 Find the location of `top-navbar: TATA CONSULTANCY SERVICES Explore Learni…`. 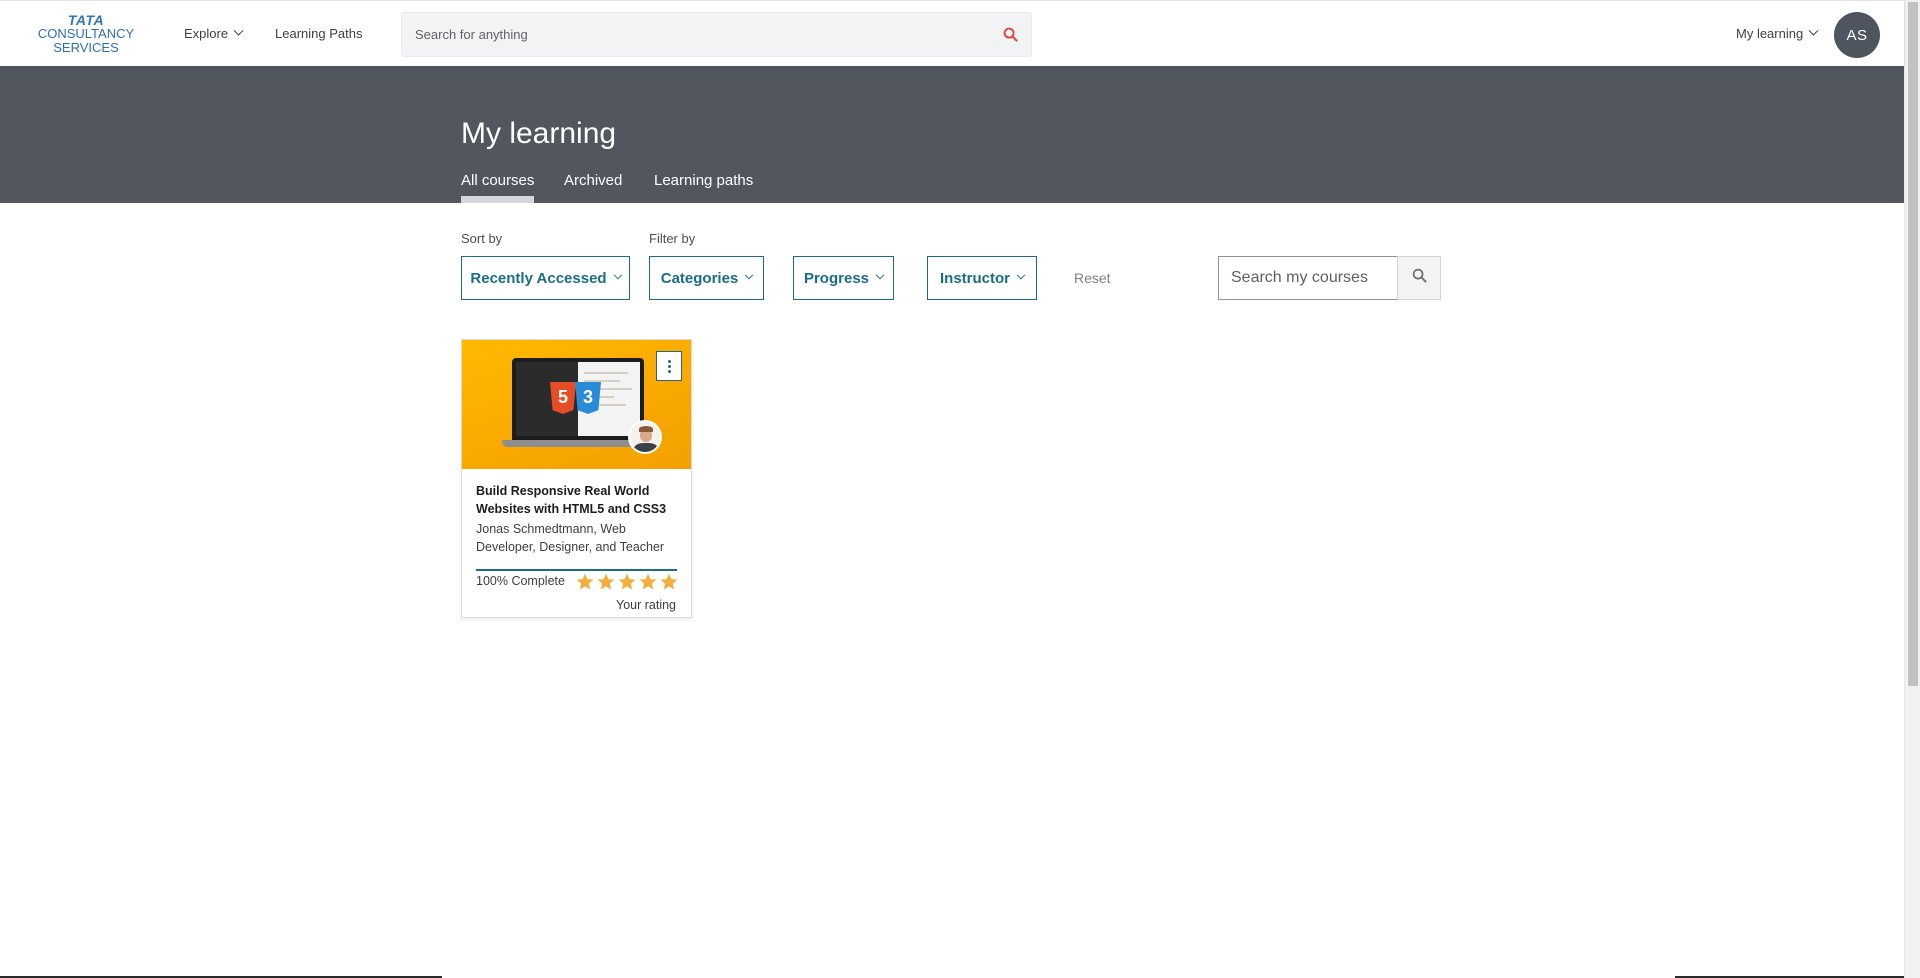

top-navbar: TATA CONSULTANCY SERVICES Explore Learni… is located at coordinates (952, 33).